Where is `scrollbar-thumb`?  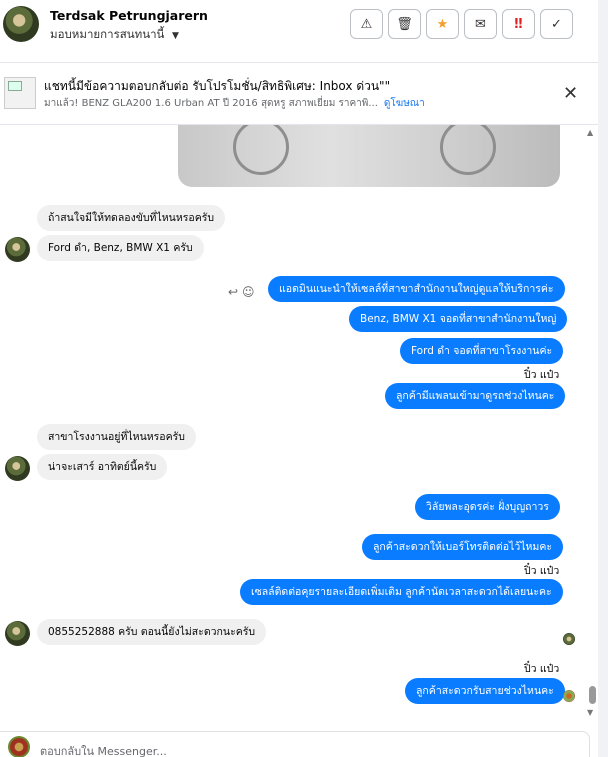
scrollbar-thumb is located at coordinates (592, 695).